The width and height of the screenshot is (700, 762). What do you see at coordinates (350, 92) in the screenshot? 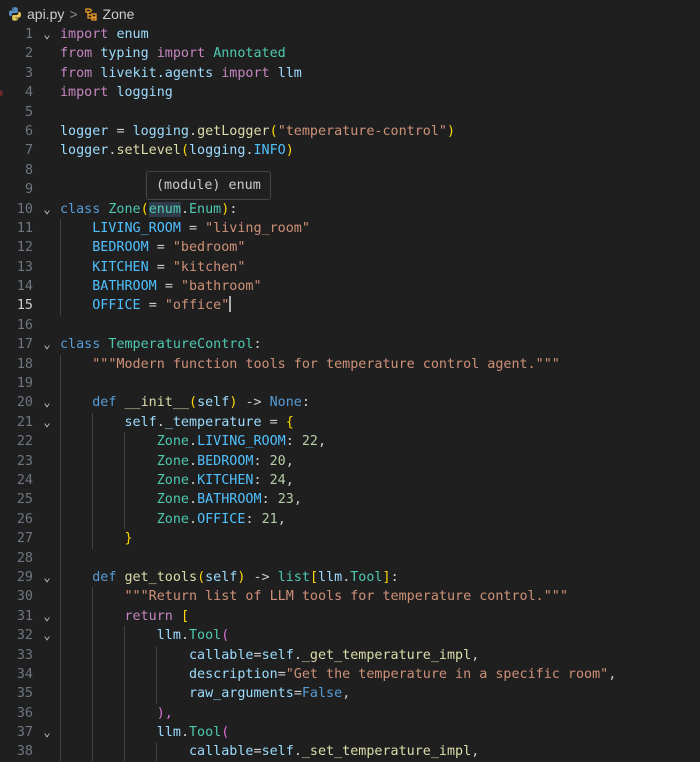
I see `code-line: 4 import logging` at bounding box center [350, 92].